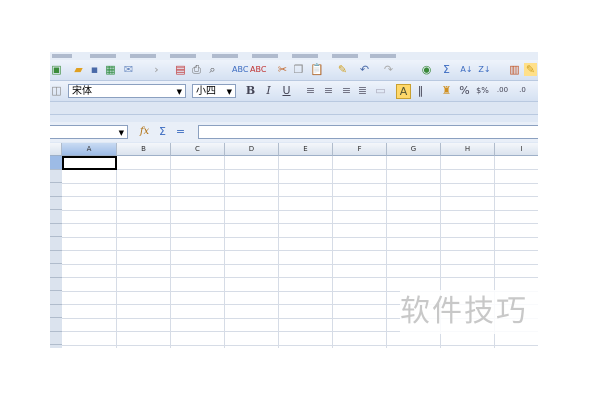 The image size is (600, 400). Describe the element at coordinates (82, 91) in the screenshot. I see `font-name-value: 宋体` at that location.